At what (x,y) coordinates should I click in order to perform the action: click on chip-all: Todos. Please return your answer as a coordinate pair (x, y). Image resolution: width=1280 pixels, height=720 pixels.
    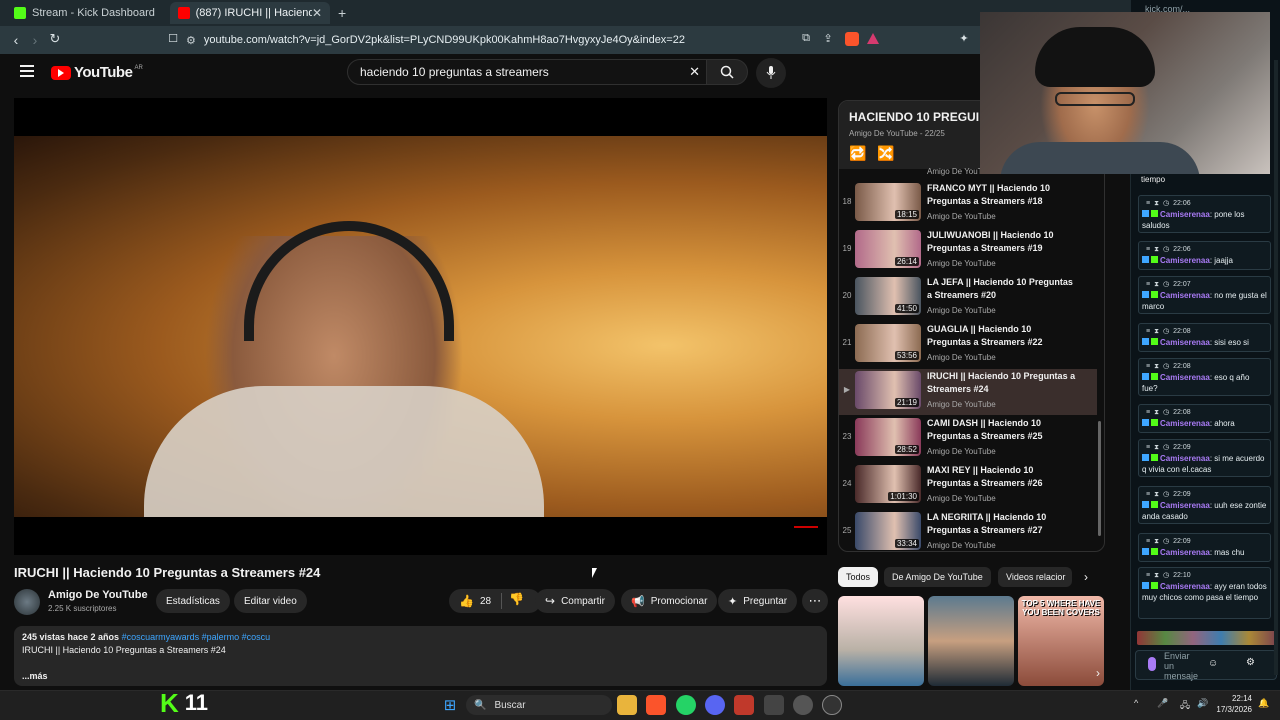
    Looking at the image, I should click on (858, 577).